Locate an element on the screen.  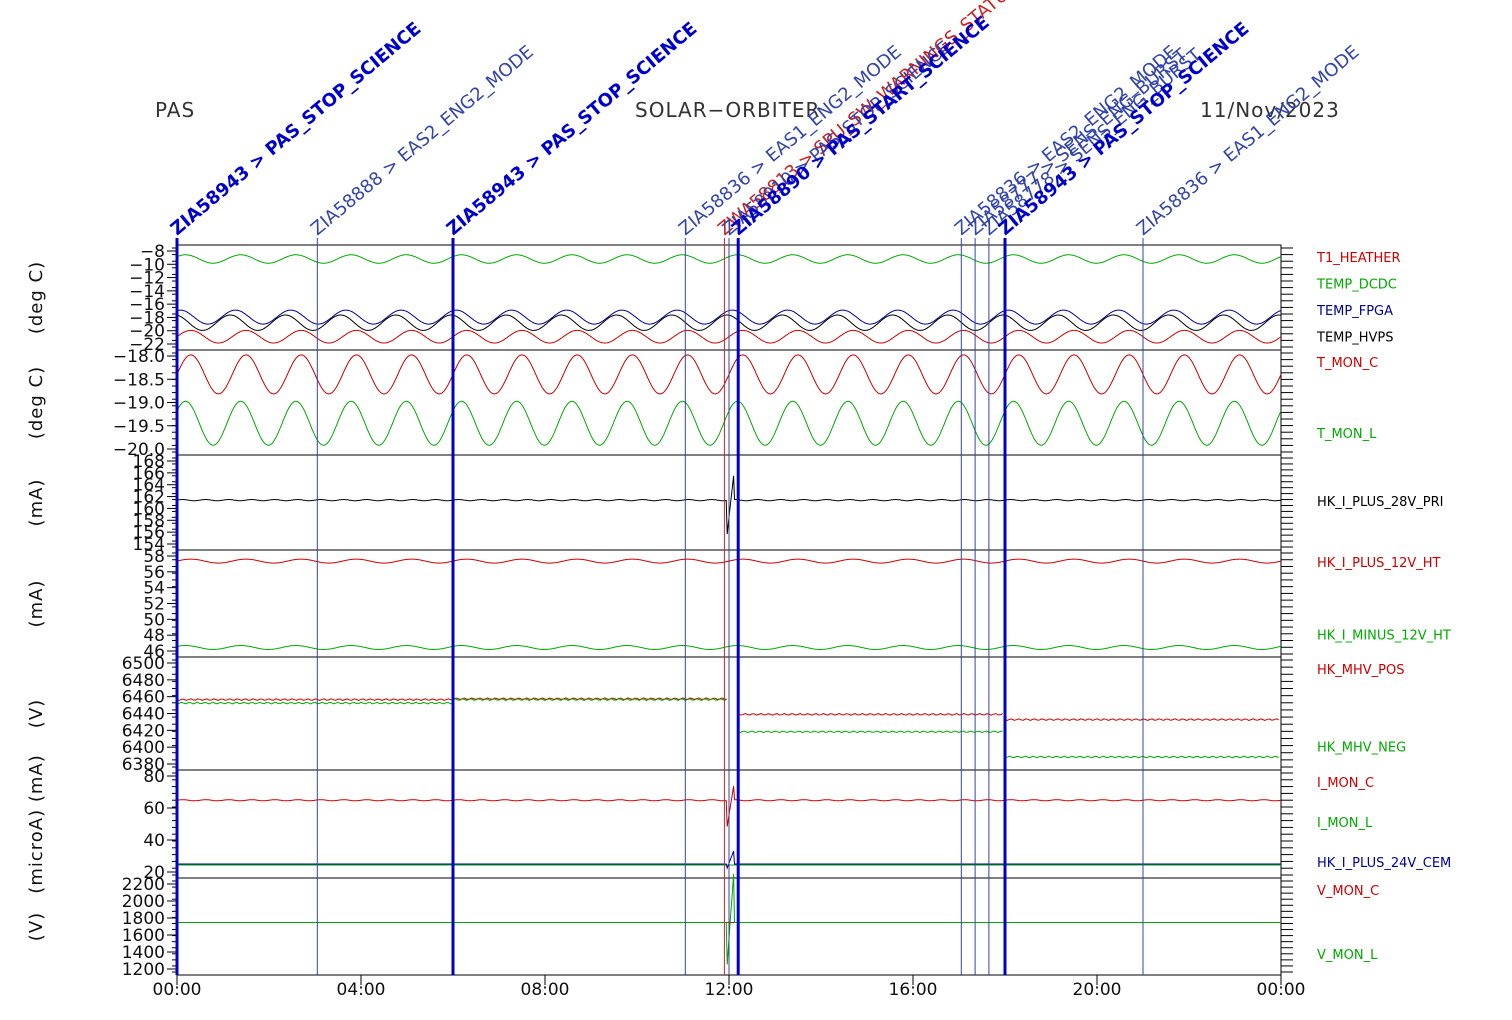
header-mission: SOLAR−ORBITER is located at coordinates (727, 110).